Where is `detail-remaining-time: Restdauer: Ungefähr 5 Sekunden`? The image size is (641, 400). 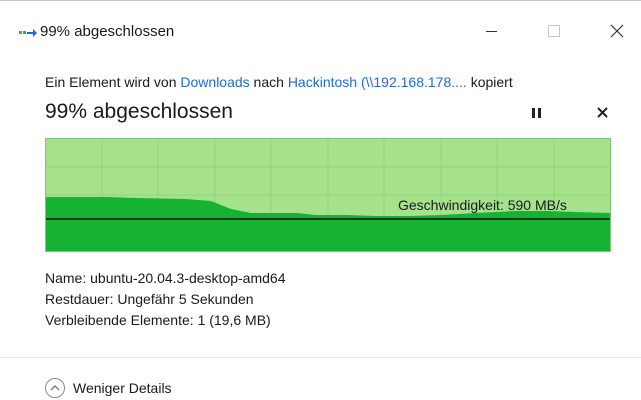
detail-remaining-time: Restdauer: Ungefähr 5 Sekunden is located at coordinates (149, 299).